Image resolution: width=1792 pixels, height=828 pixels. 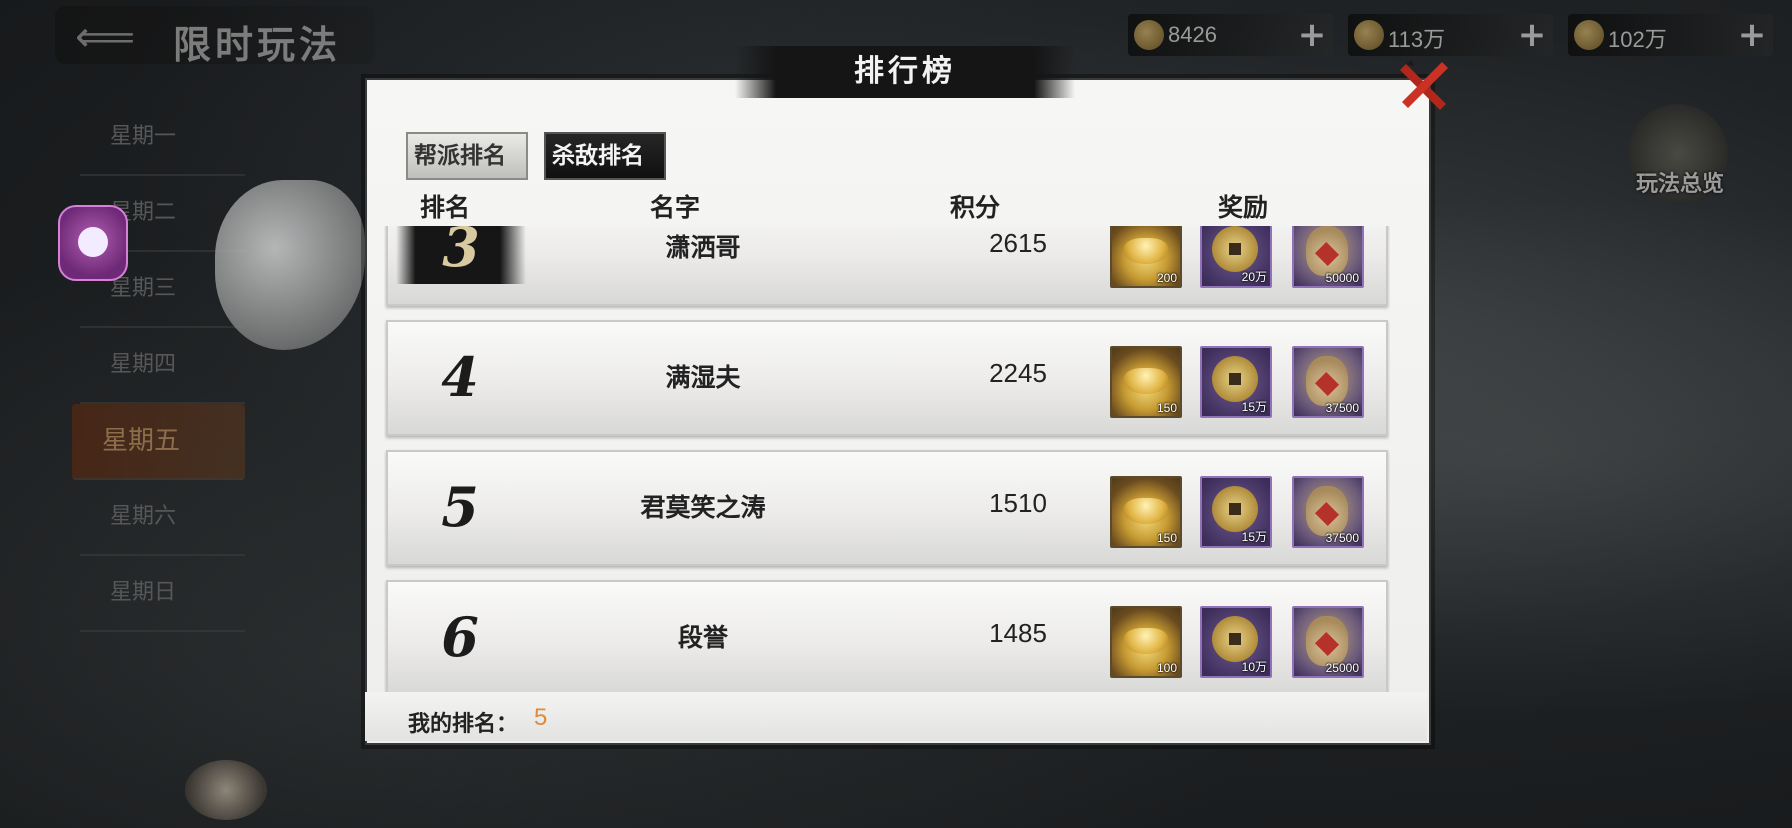 What do you see at coordinates (675, 207) in the screenshot?
I see `column-header-name: 名字` at bounding box center [675, 207].